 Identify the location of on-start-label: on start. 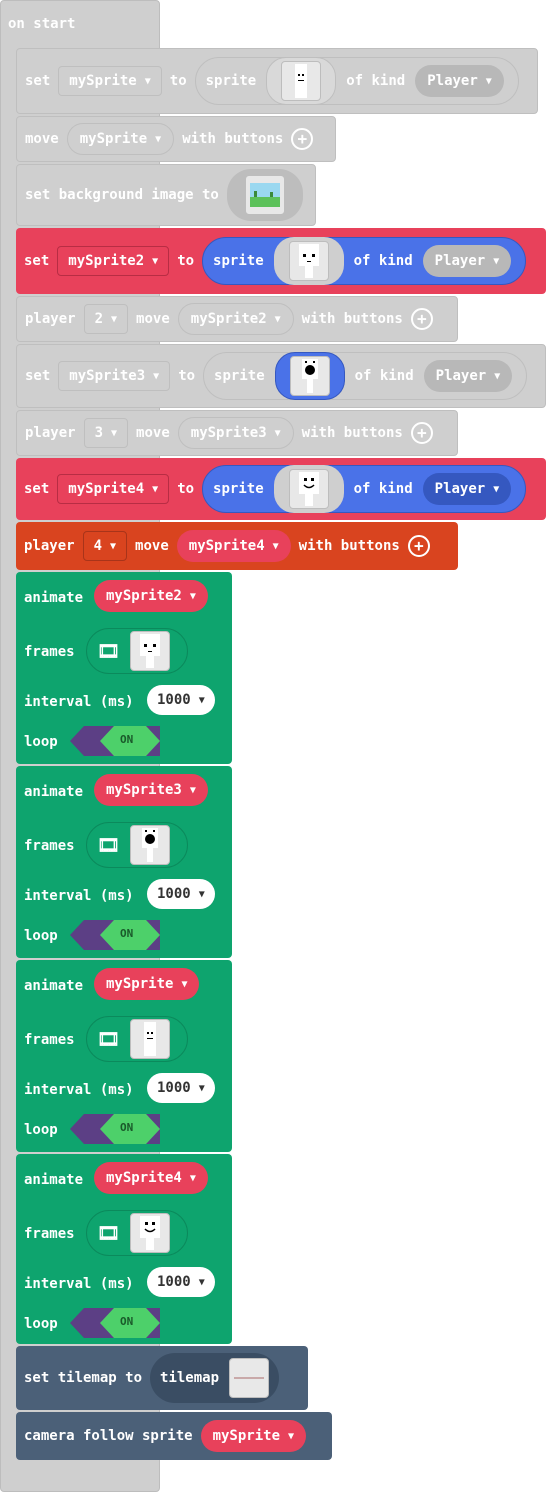
(42, 24).